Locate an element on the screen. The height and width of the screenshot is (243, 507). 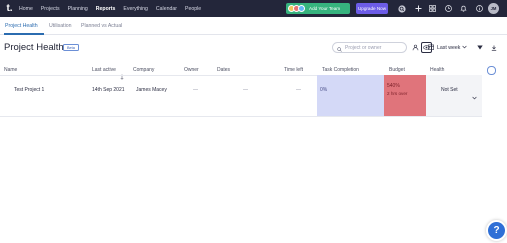
period-label: Last week is located at coordinates (449, 47).